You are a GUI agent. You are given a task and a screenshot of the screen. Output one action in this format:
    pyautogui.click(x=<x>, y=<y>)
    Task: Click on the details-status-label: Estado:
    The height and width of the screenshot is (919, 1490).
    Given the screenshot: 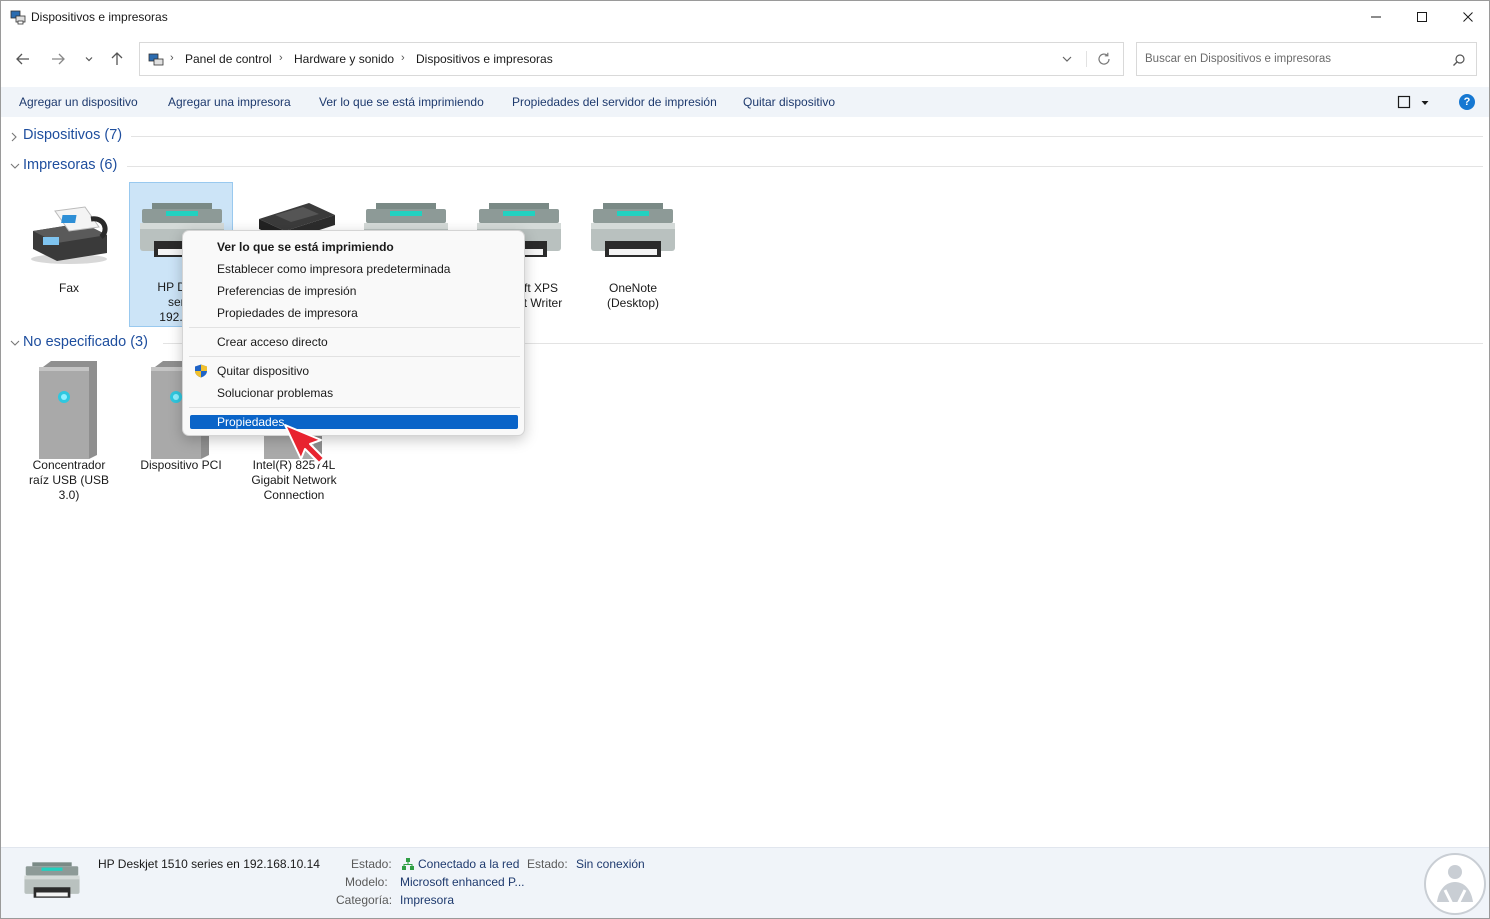 What is the action you would take?
    pyautogui.click(x=371, y=864)
    